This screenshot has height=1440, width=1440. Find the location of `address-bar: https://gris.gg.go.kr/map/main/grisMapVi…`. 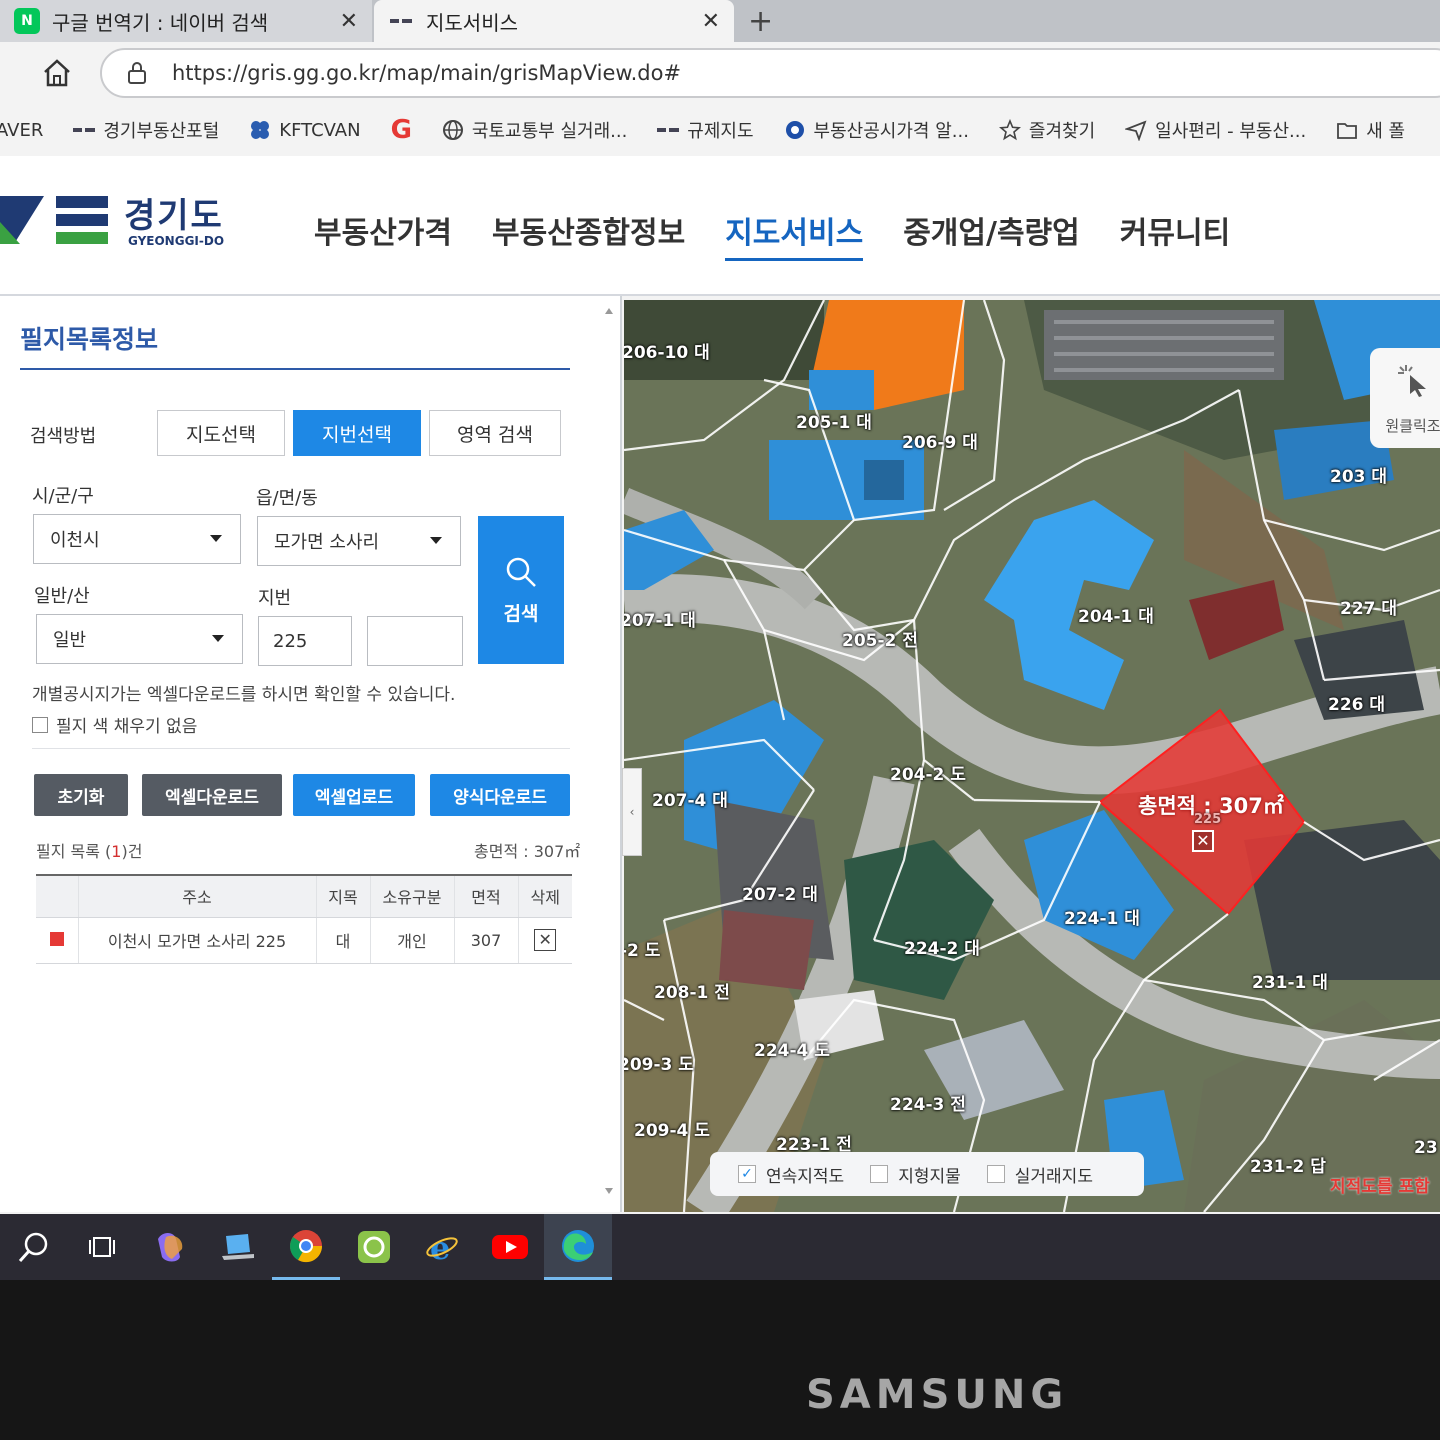

address-bar: https://gris.gg.go.kr/map/main/grisMapVi… is located at coordinates (770, 73).